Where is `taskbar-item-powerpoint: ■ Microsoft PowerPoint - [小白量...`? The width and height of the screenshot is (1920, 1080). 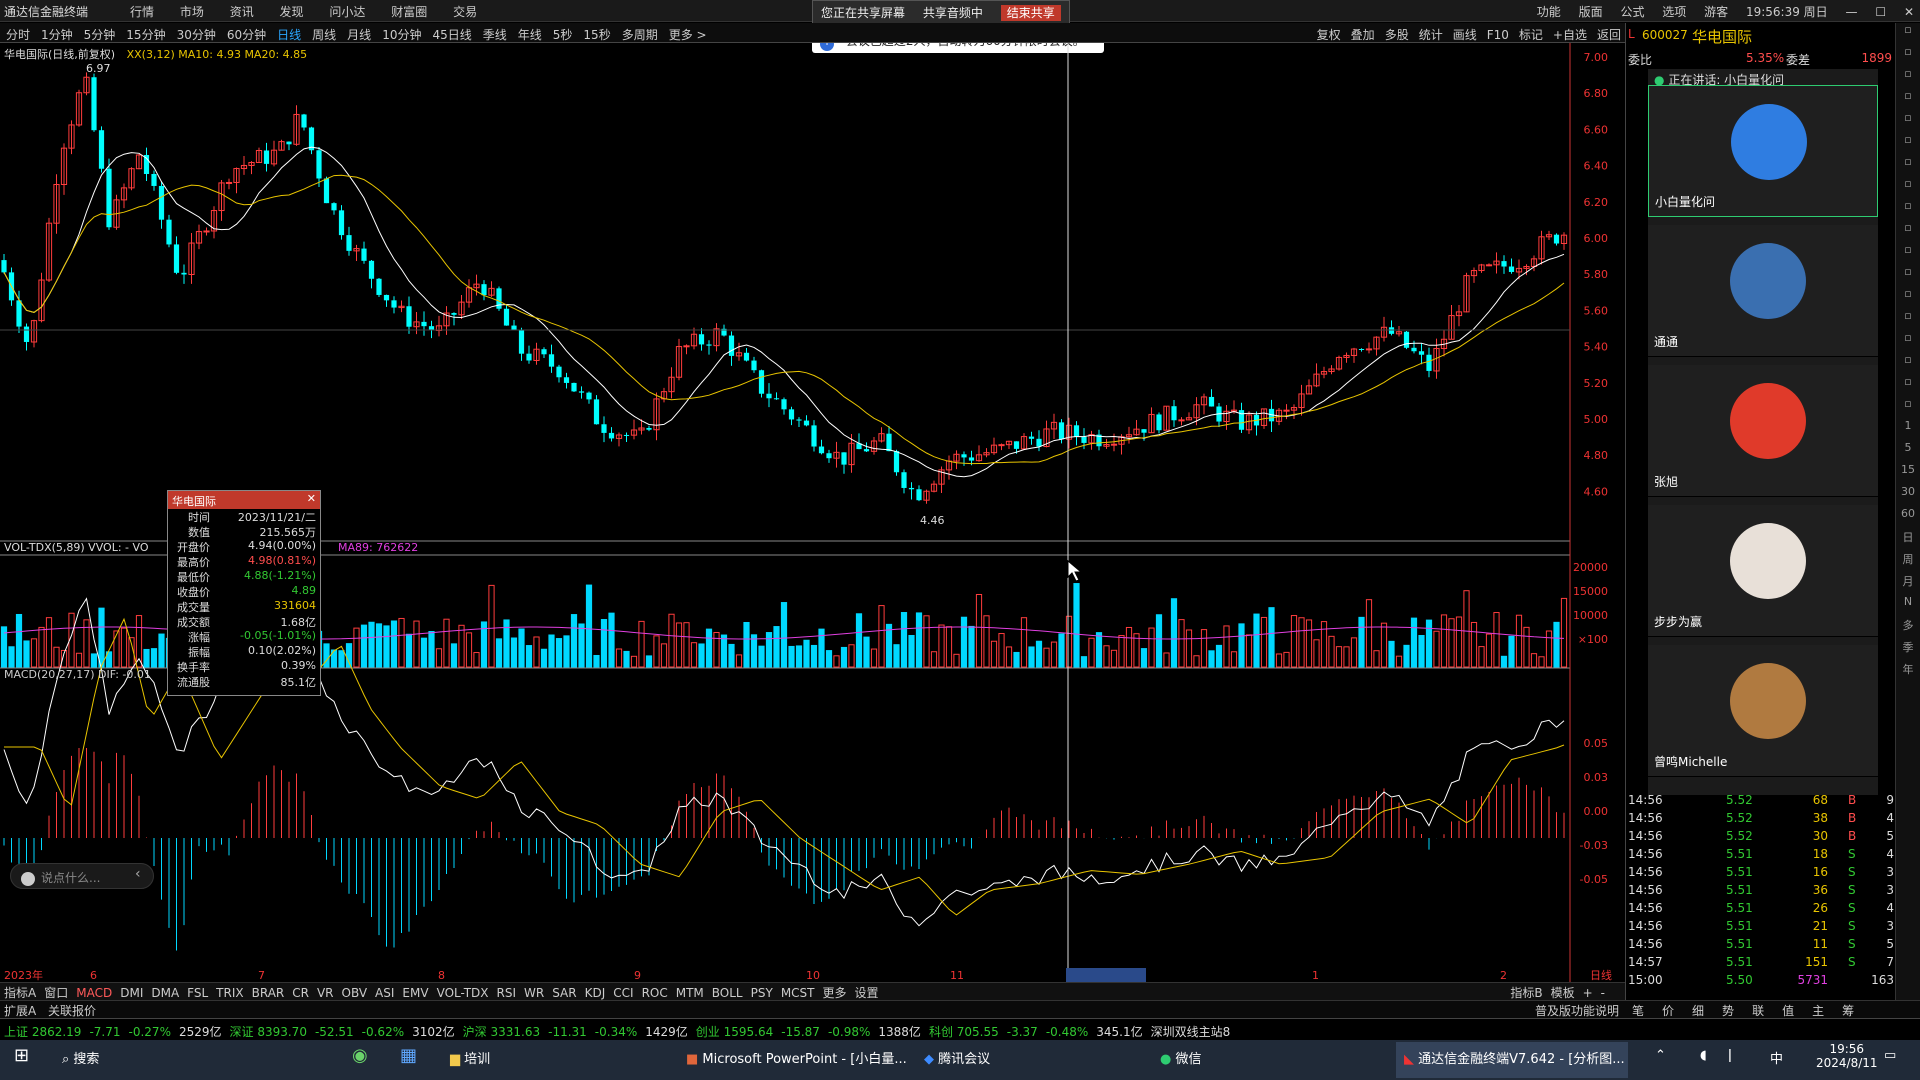 taskbar-item-powerpoint: ■ Microsoft PowerPoint - [小白量... is located at coordinates (796, 1057).